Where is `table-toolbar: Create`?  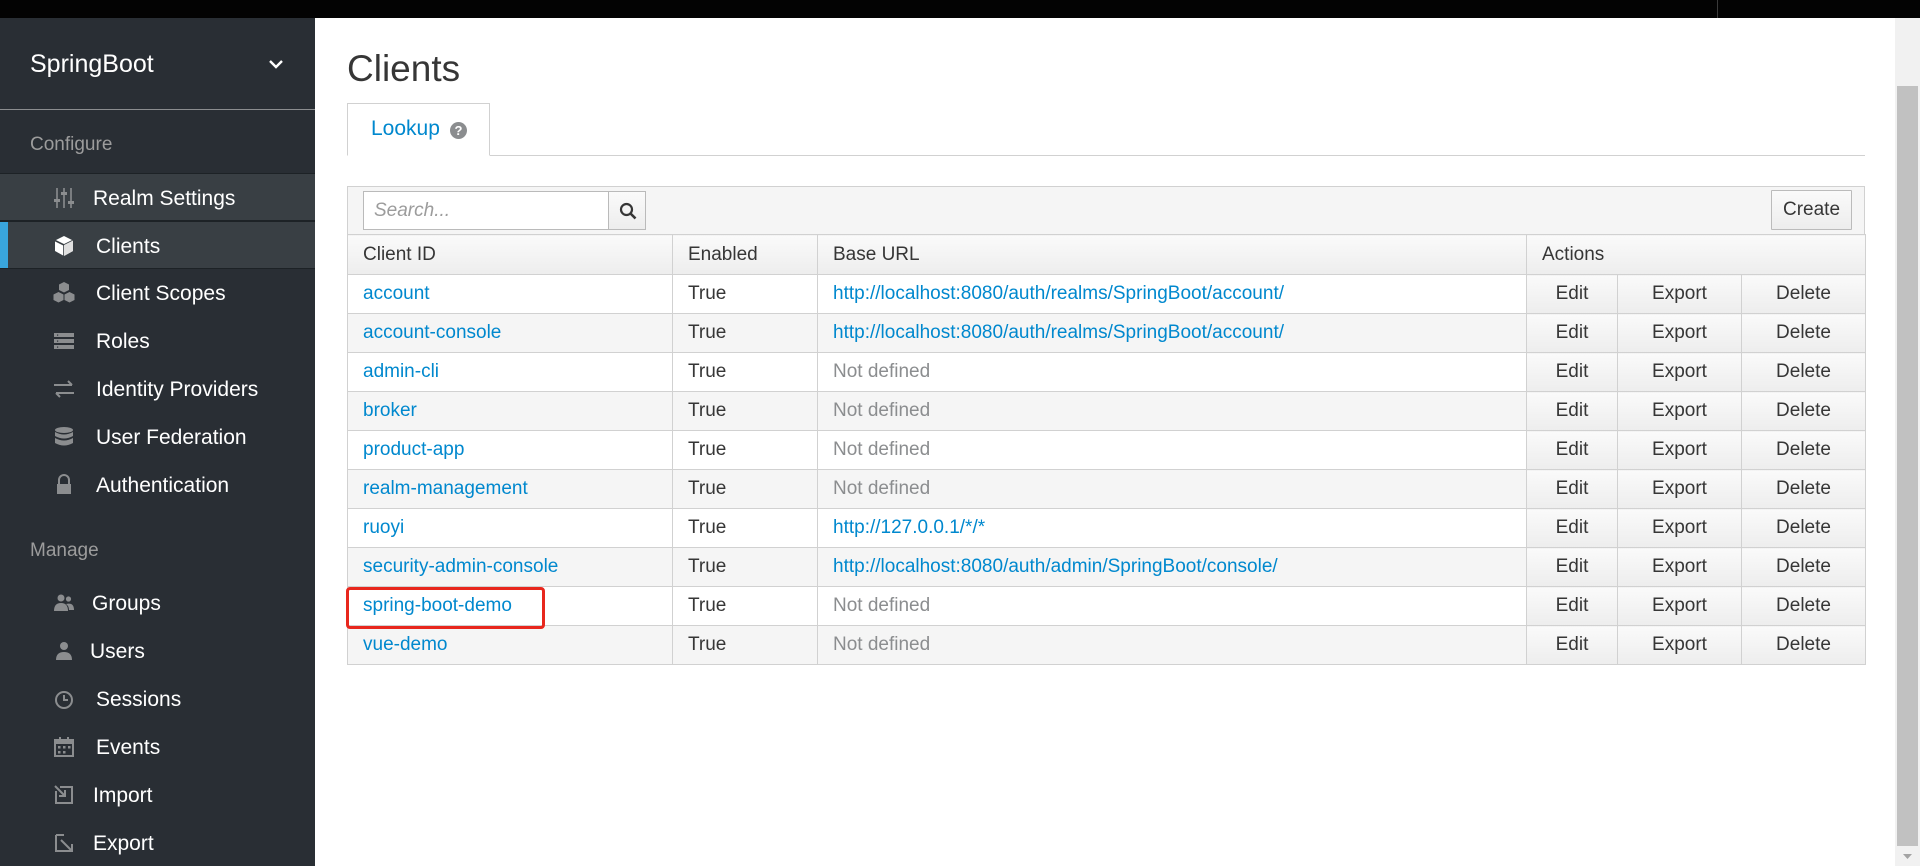 table-toolbar: Create is located at coordinates (1106, 210).